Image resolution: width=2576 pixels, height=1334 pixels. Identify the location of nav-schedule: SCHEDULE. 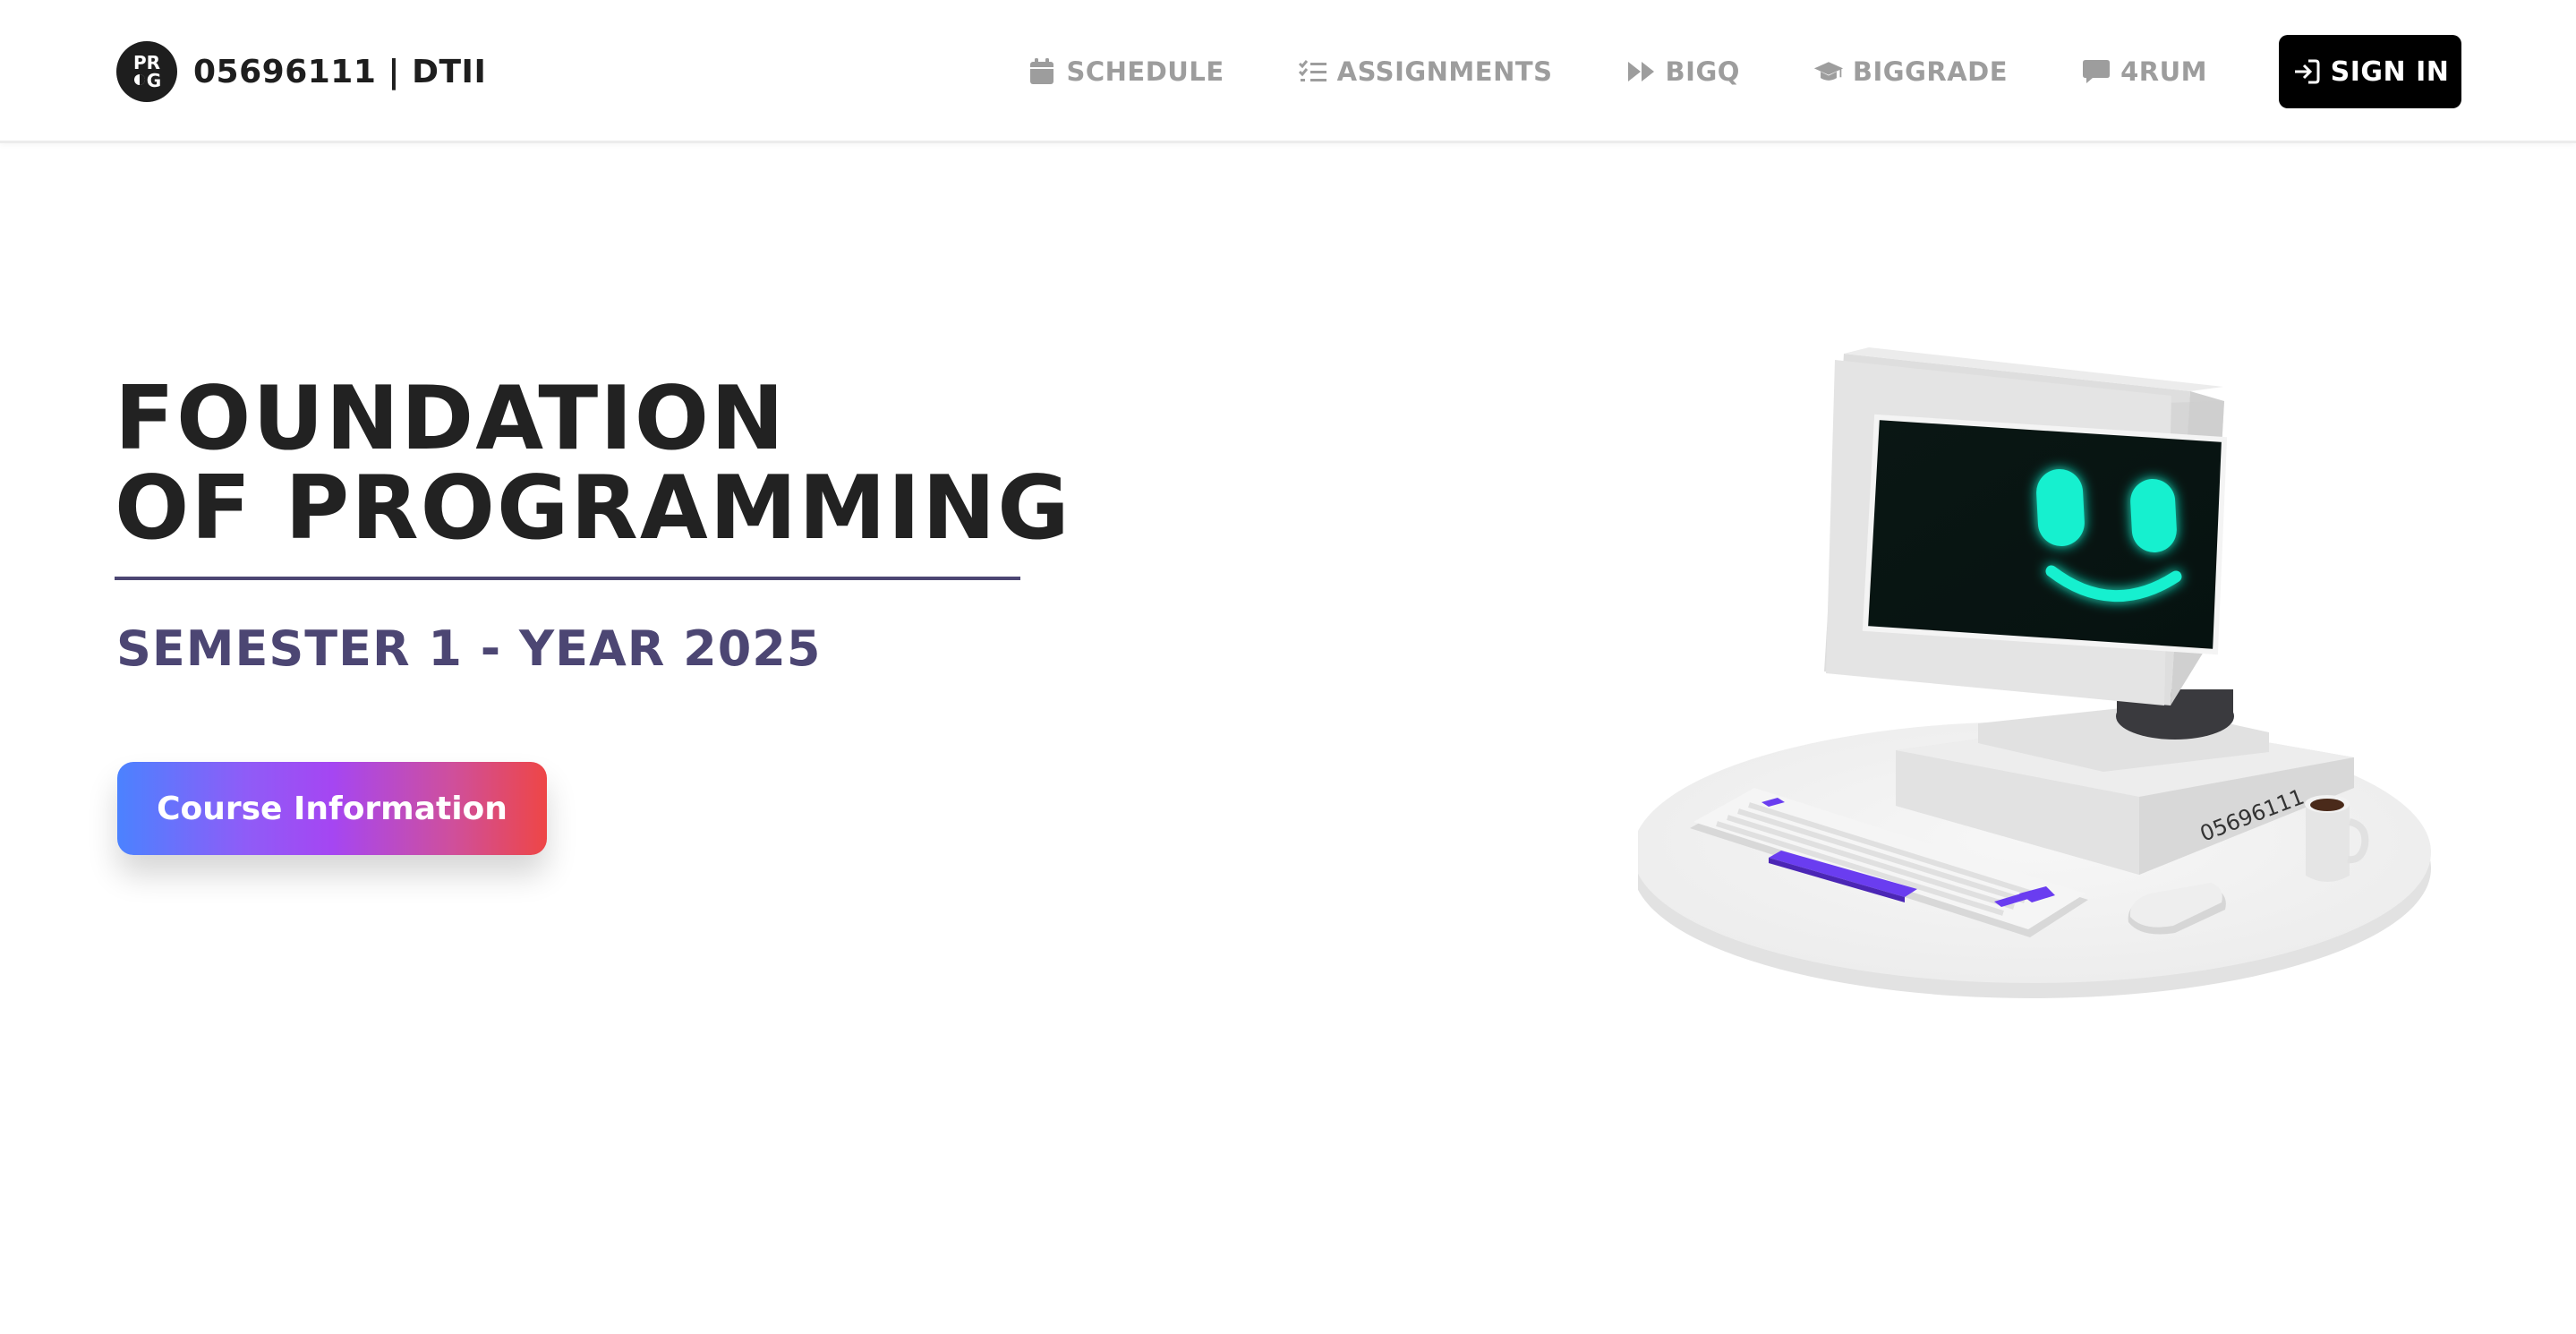
(1125, 71).